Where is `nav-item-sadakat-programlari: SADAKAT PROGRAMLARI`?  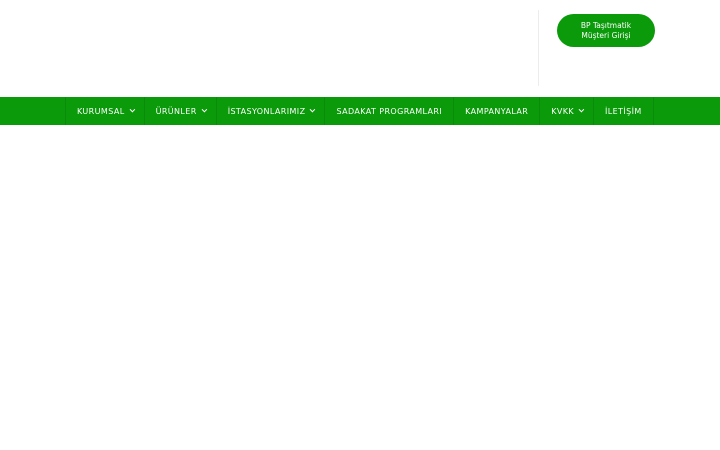
nav-item-sadakat-programlari: SADAKAT PROGRAMLARI is located at coordinates (388, 111).